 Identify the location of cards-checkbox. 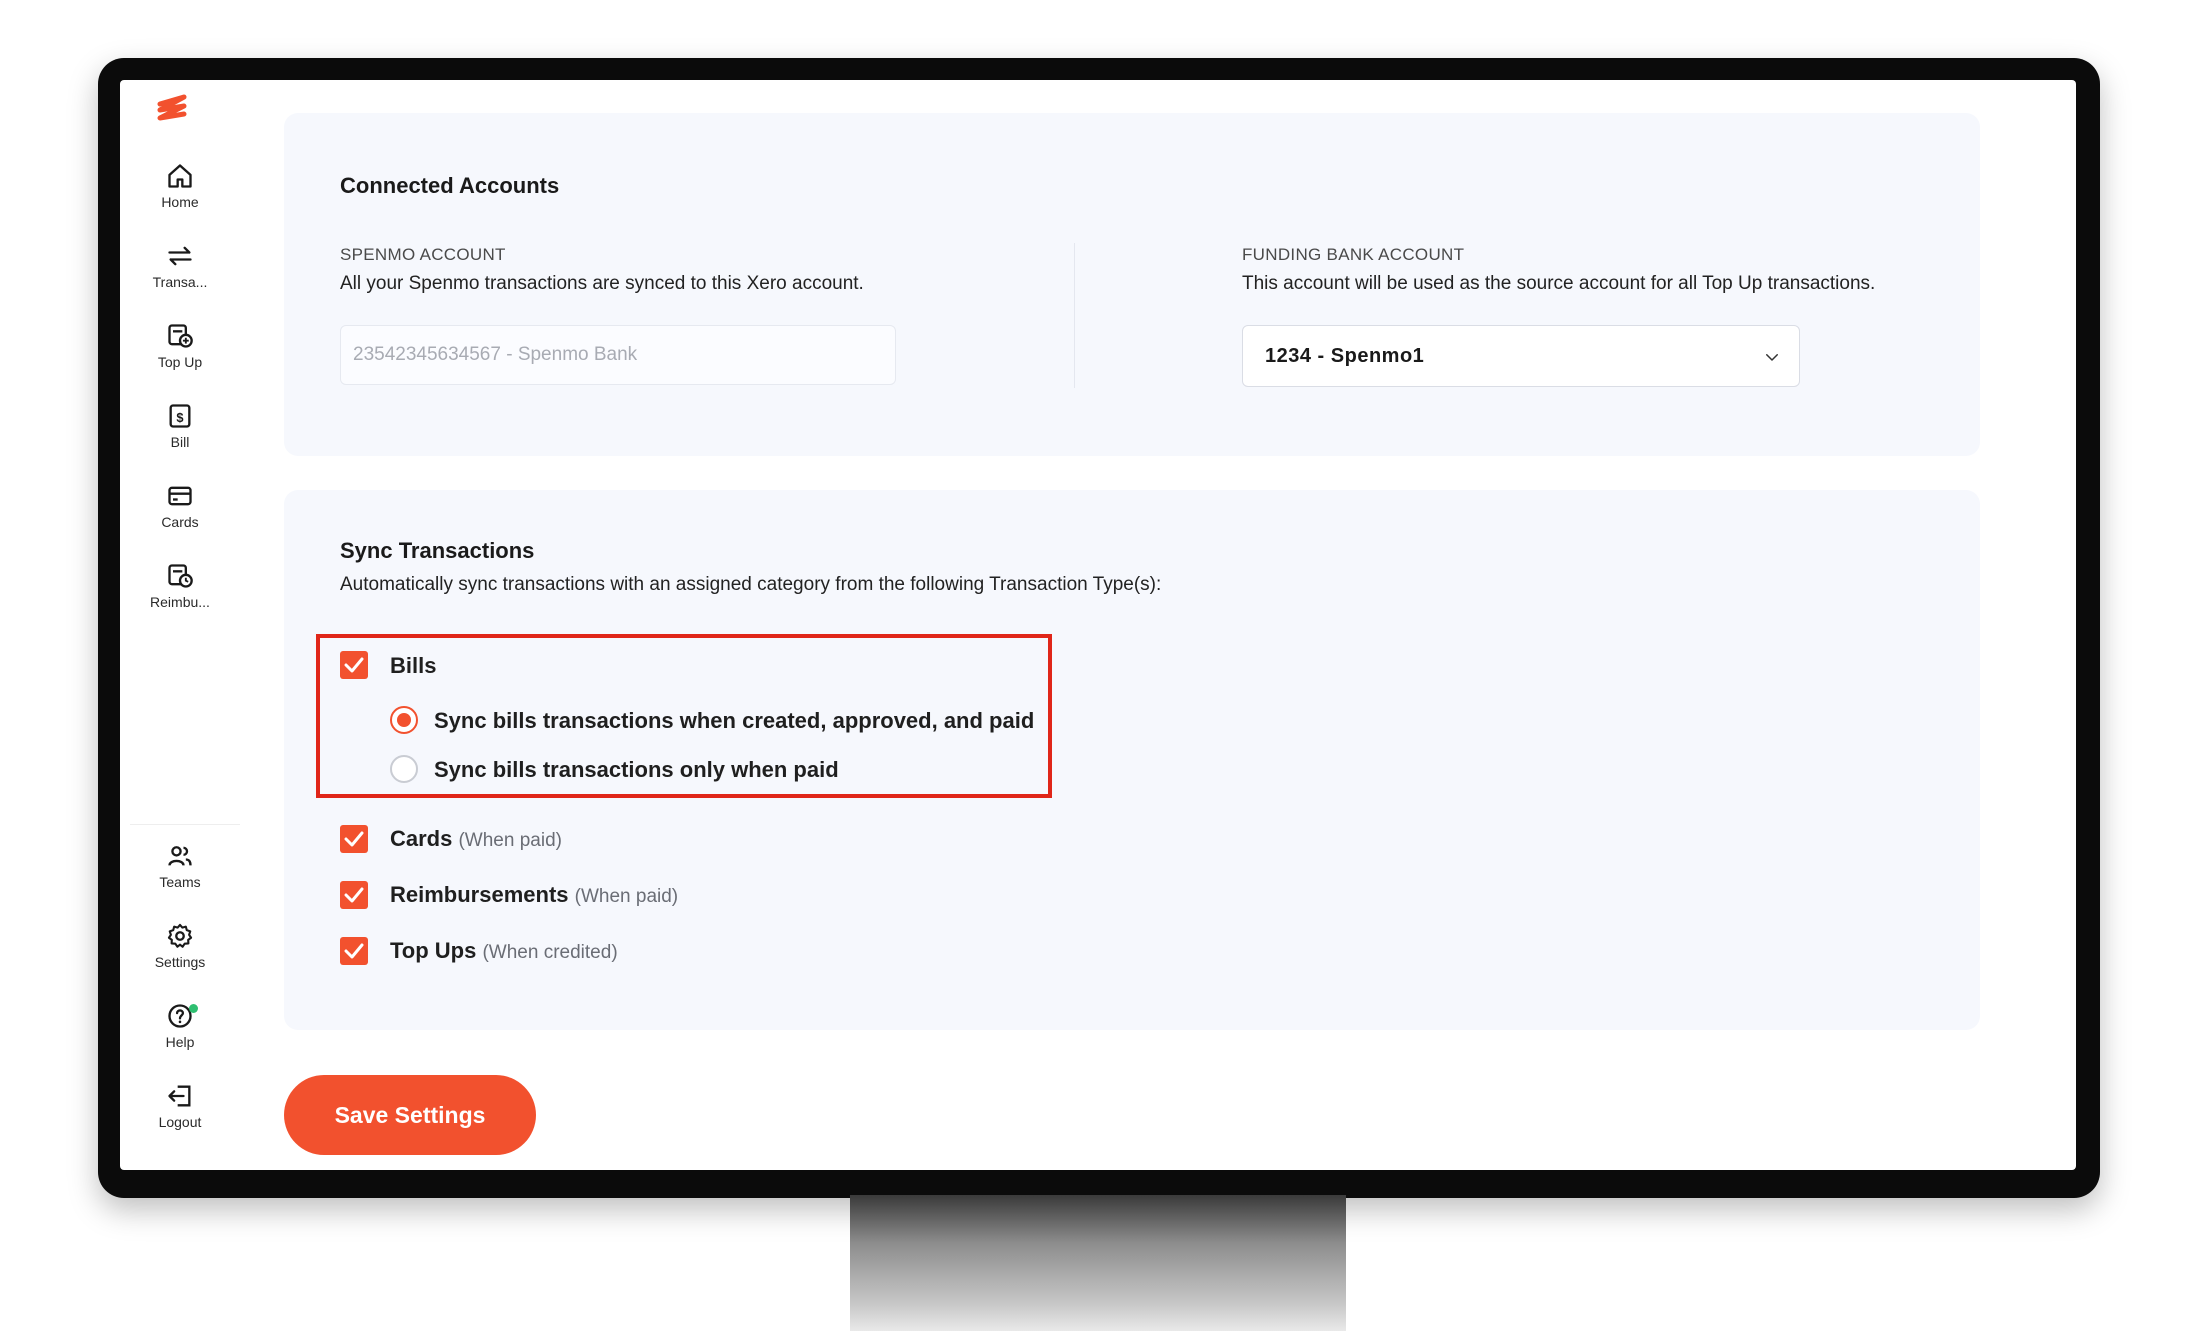
(354, 839).